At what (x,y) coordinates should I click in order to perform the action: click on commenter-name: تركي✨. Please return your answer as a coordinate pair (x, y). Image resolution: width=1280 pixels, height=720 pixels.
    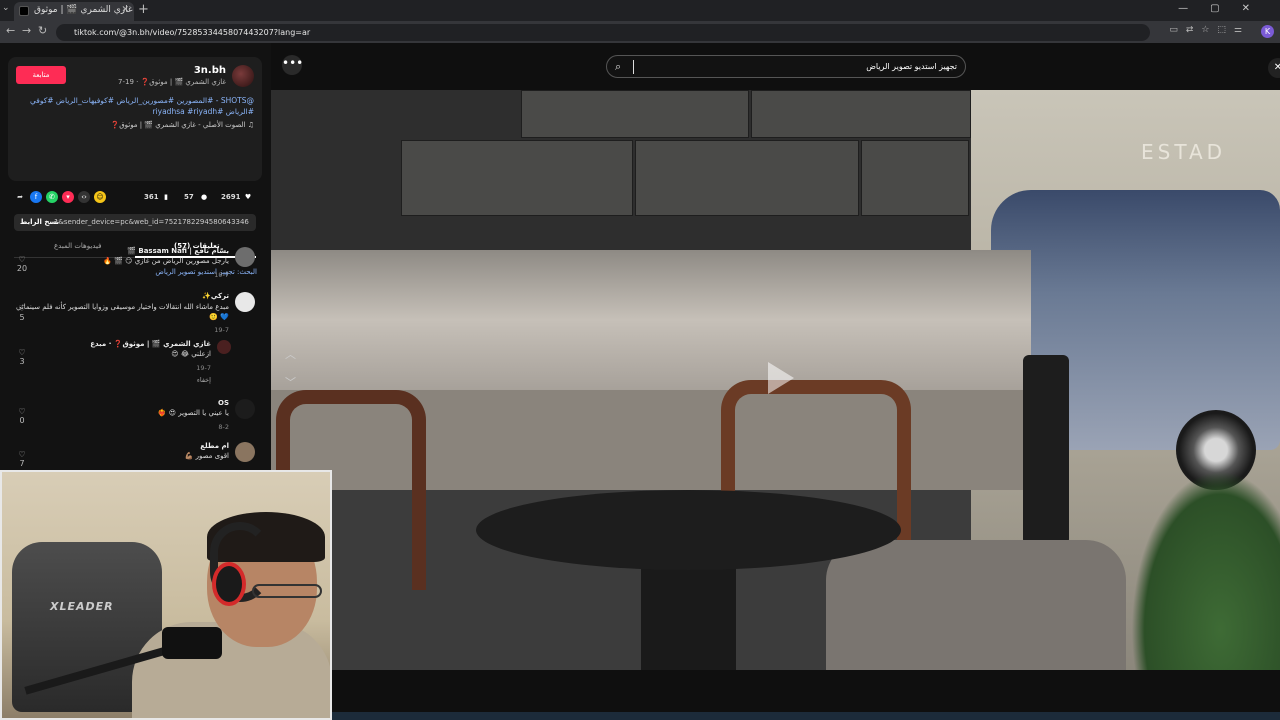
    Looking at the image, I should click on (215, 296).